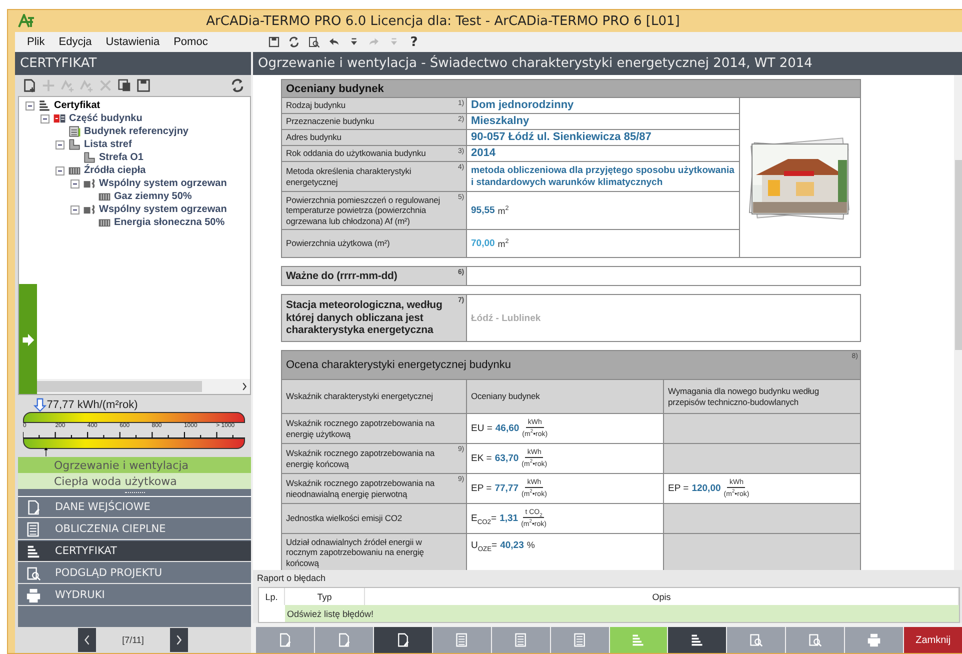 This screenshot has height=654, width=962. What do you see at coordinates (364, 210) in the screenshot?
I see `field-label: Powierzchnia pomieszczeń o regulowanej temperaturze powietrza (powierzchnia ogrzewana lub chłodzona) Af (m²)` at bounding box center [364, 210].